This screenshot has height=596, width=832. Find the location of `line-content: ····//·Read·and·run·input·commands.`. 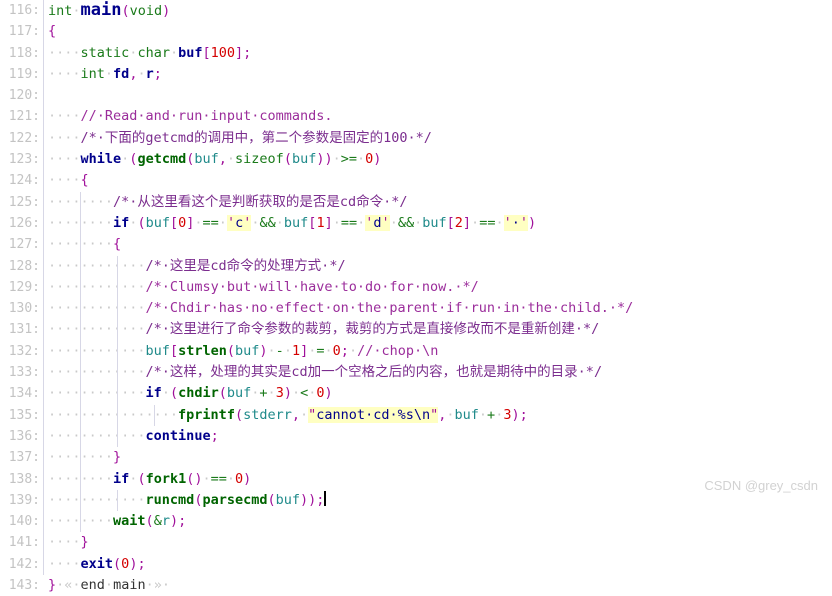

line-content: ····//·Read·and·run·input·commands. is located at coordinates (437, 117).